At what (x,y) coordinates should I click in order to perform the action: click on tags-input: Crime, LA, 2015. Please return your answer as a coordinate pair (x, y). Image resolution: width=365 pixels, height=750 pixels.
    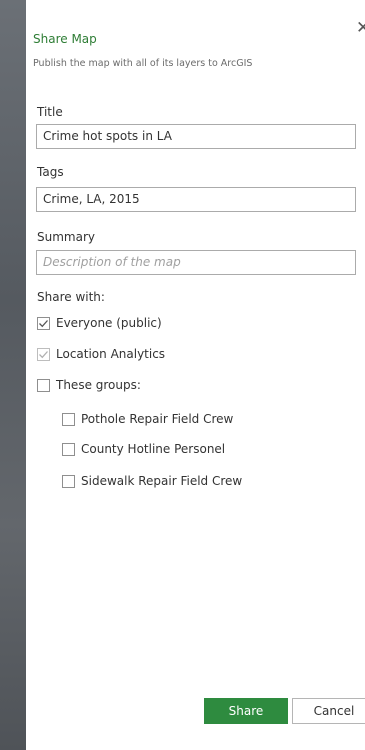
    Looking at the image, I should click on (196, 199).